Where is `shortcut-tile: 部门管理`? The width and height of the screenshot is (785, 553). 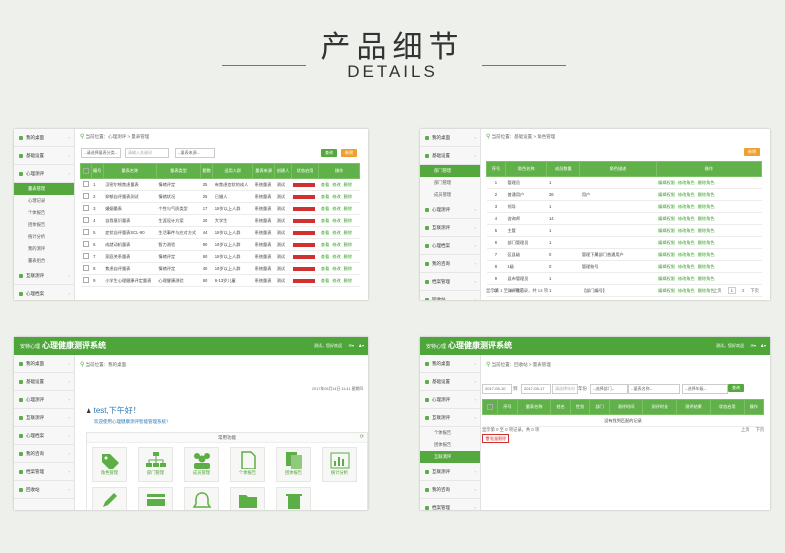 shortcut-tile: 部门管理 is located at coordinates (155, 464).